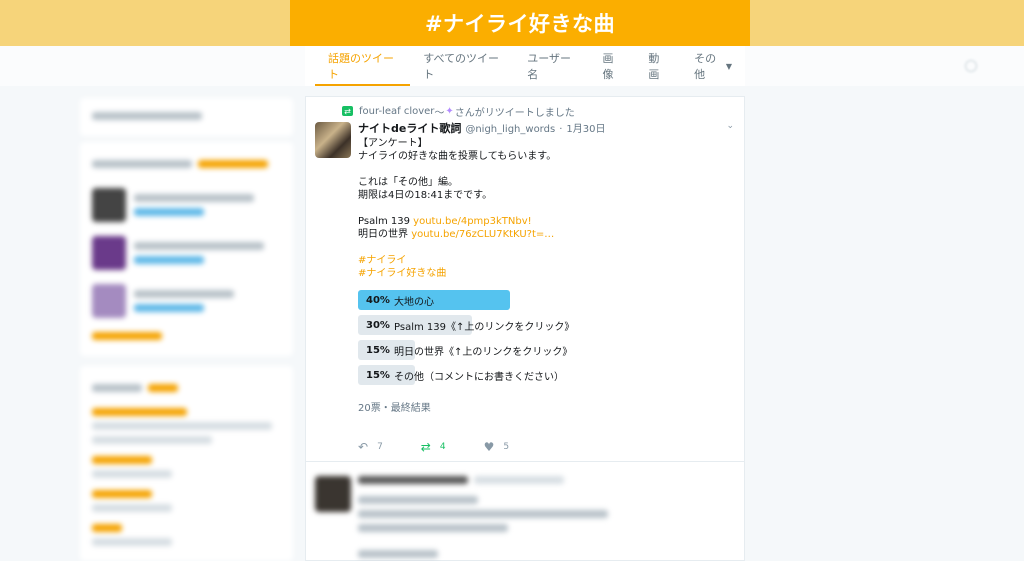 The height and width of the screenshot is (561, 1024). I want to click on chevron-down-icon: ⌄, so click(730, 126).